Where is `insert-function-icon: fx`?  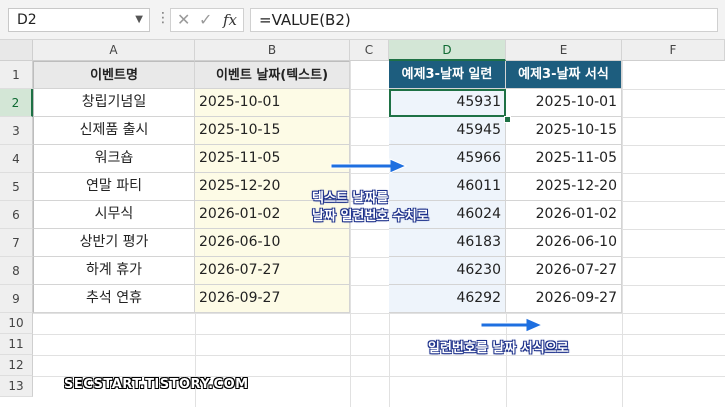 insert-function-icon: fx is located at coordinates (230, 20).